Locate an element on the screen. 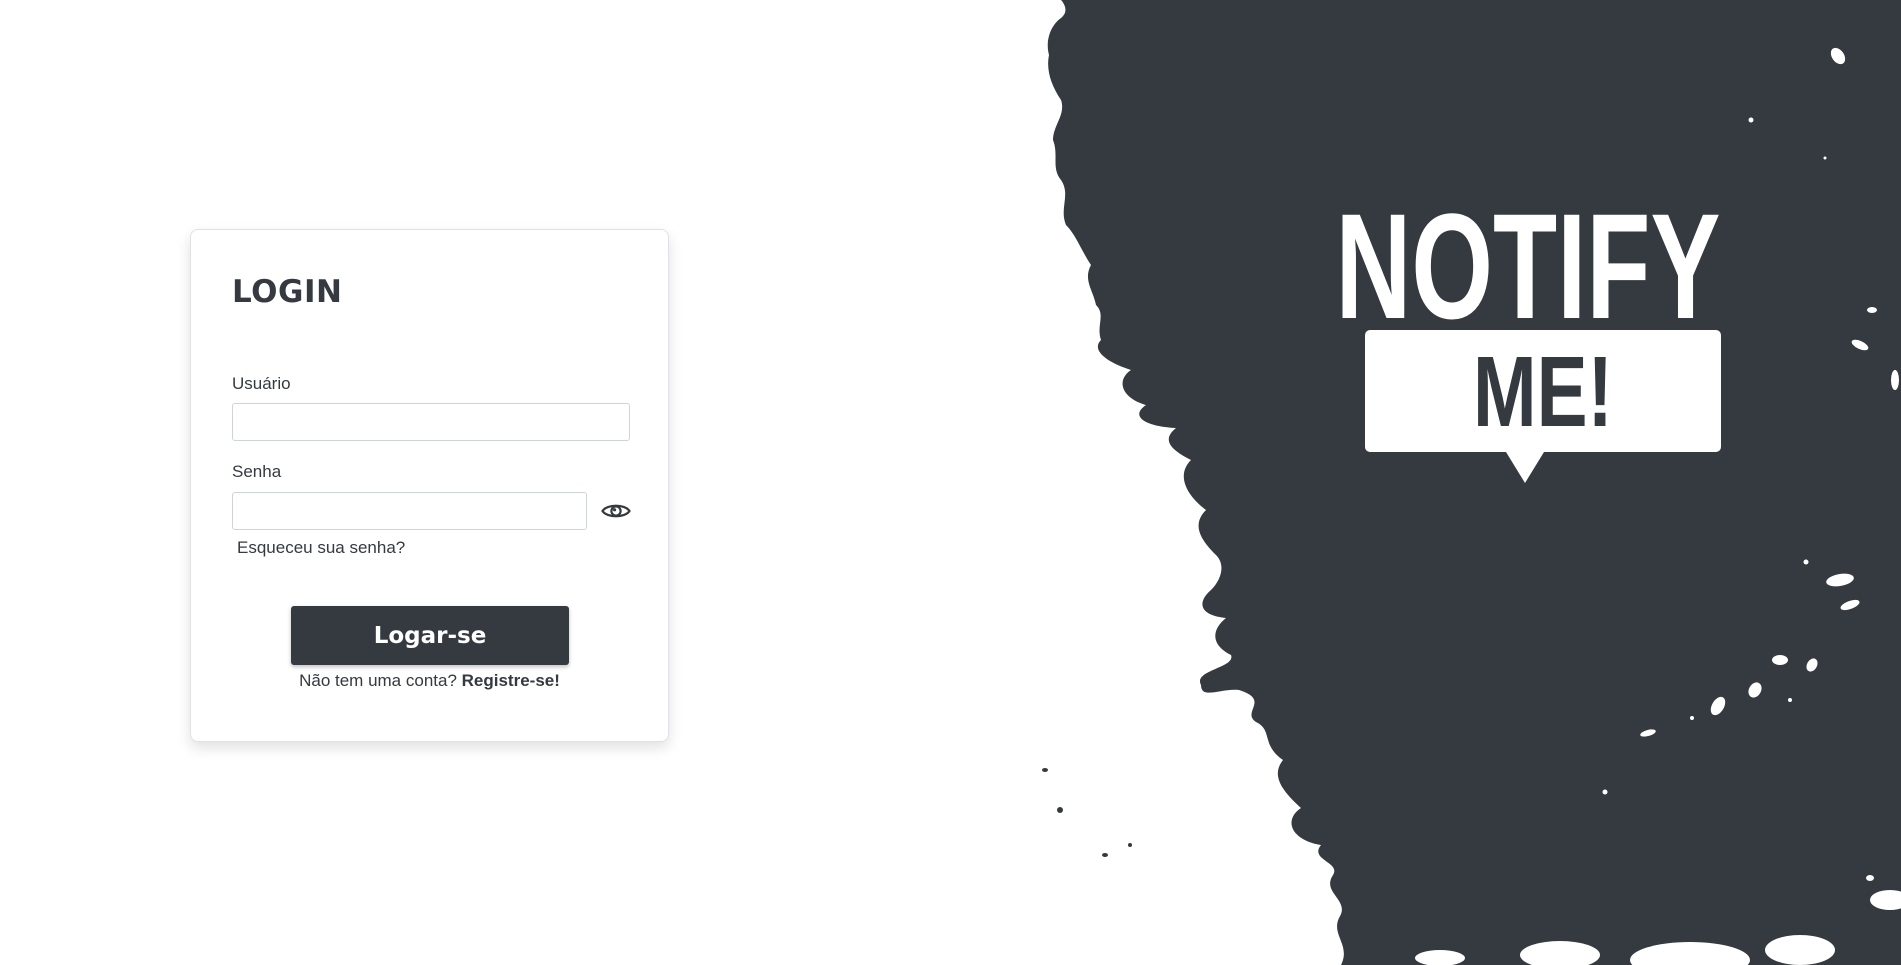  password-input is located at coordinates (409, 511).